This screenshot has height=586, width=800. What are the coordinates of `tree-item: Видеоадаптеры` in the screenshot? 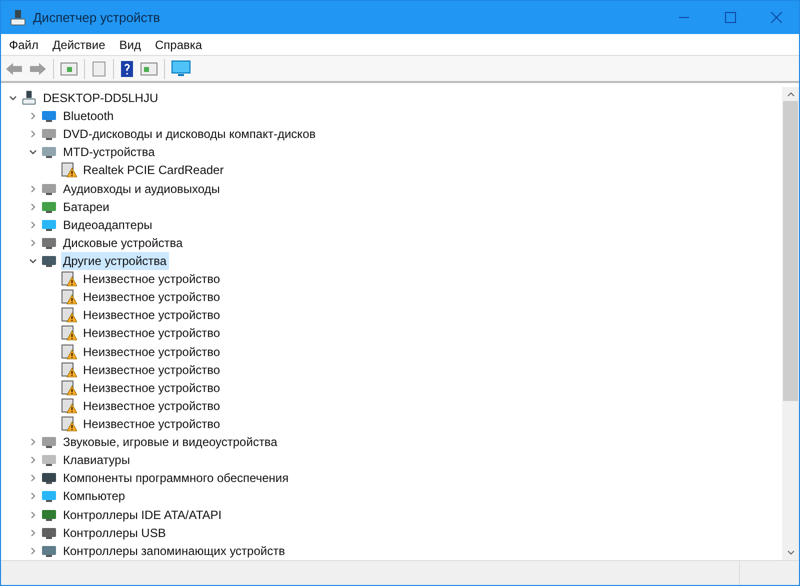 It's located at (107, 225).